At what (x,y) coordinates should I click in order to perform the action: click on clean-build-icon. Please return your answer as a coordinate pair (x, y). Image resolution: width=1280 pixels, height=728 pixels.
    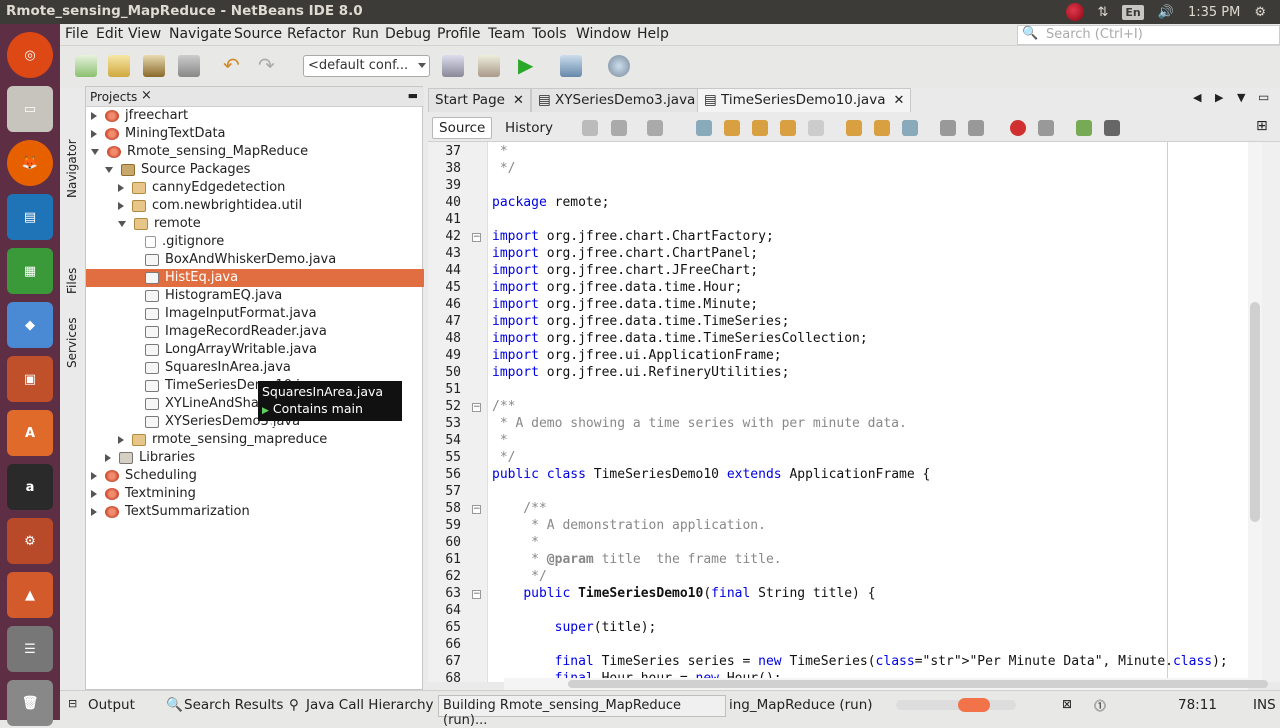
    Looking at the image, I should click on (489, 66).